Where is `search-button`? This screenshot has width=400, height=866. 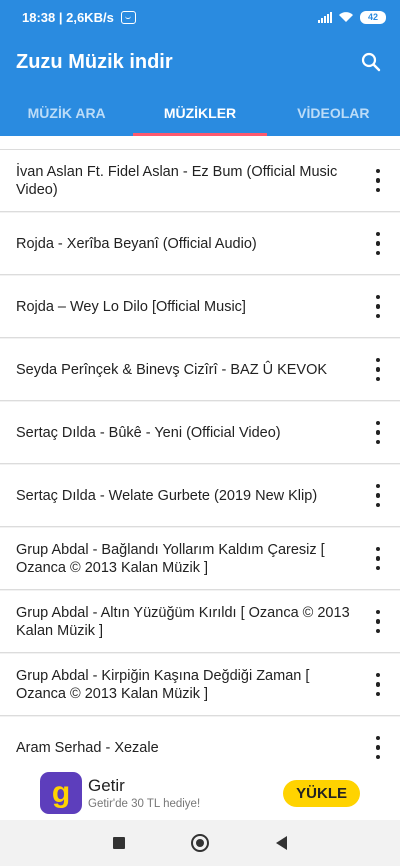 search-button is located at coordinates (371, 62).